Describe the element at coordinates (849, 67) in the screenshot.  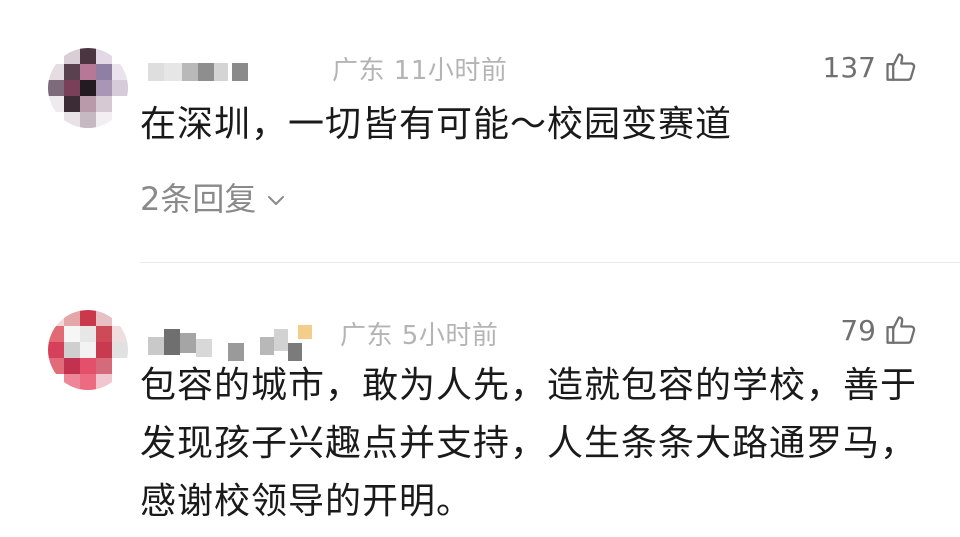
I see `like-count: 137` at that location.